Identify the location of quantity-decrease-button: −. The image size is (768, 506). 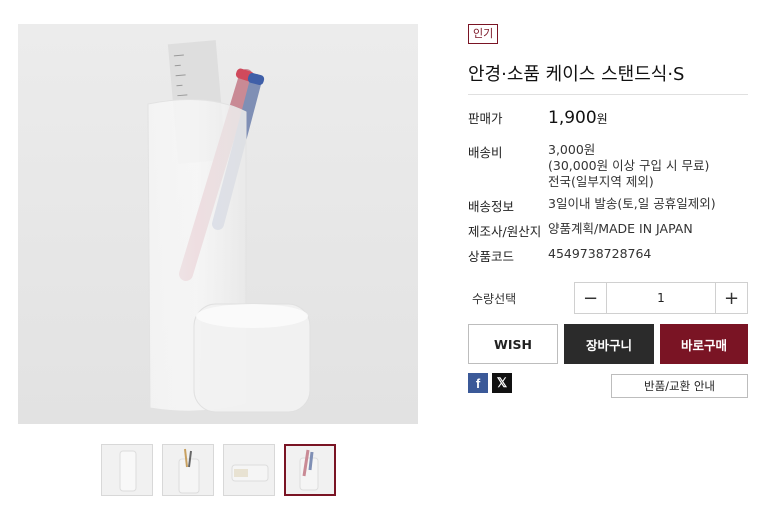
(591, 298).